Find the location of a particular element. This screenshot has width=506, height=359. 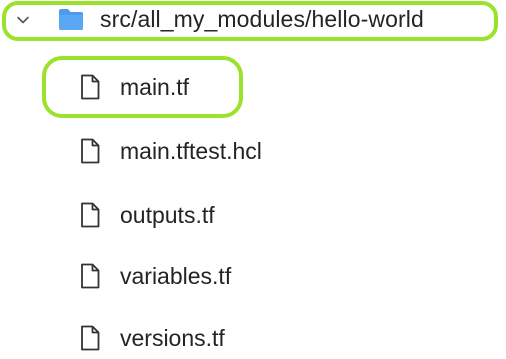

file-item-main-tf: main.tf is located at coordinates (253, 87).